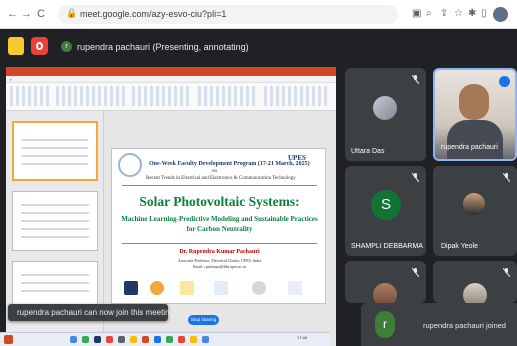  Describe the element at coordinates (458, 13) in the screenshot. I see `star-icon: ☆` at that location.